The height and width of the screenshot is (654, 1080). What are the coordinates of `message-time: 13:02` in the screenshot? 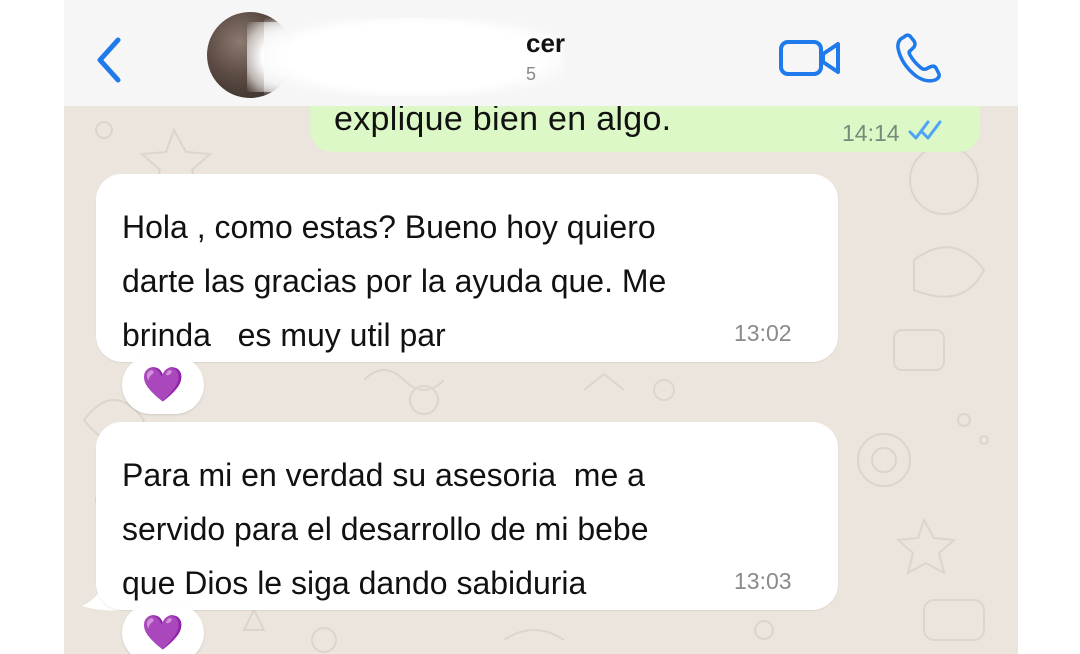 It's located at (763, 333).